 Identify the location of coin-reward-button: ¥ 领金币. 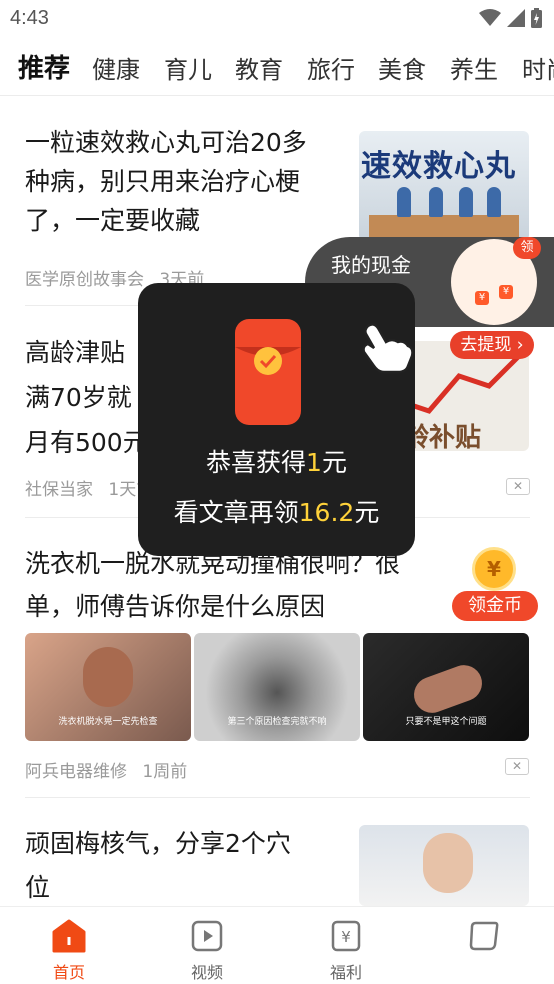
(495, 584).